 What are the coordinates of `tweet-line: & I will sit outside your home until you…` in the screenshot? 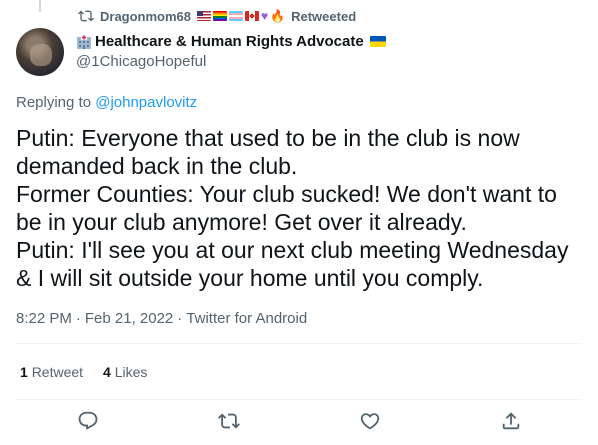 It's located at (250, 278).